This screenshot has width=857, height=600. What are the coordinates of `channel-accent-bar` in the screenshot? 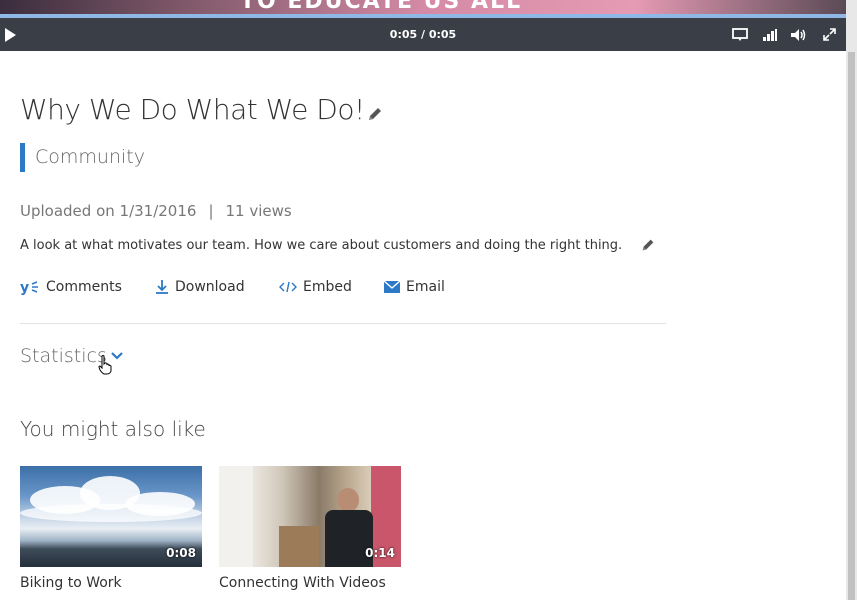 It's located at (22, 157).